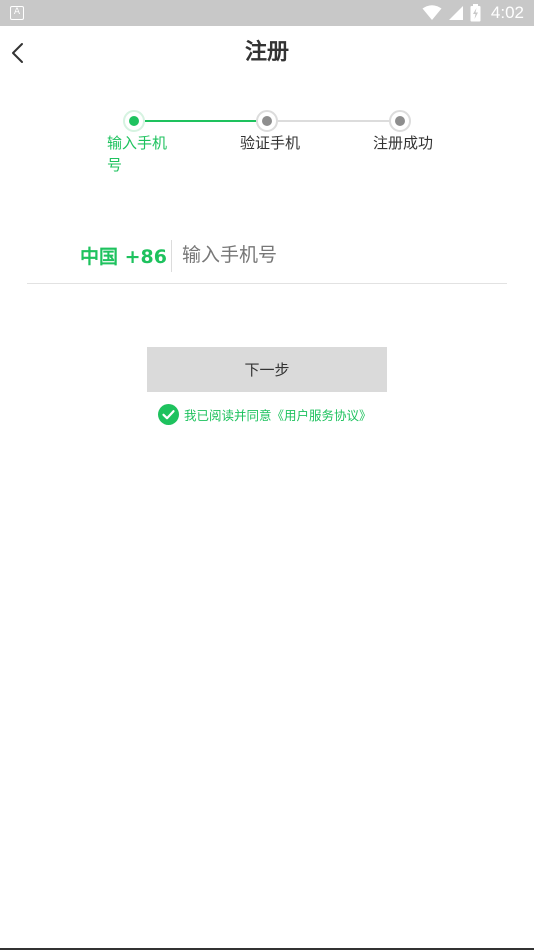  I want to click on next-step-button: 下一步, so click(267, 369).